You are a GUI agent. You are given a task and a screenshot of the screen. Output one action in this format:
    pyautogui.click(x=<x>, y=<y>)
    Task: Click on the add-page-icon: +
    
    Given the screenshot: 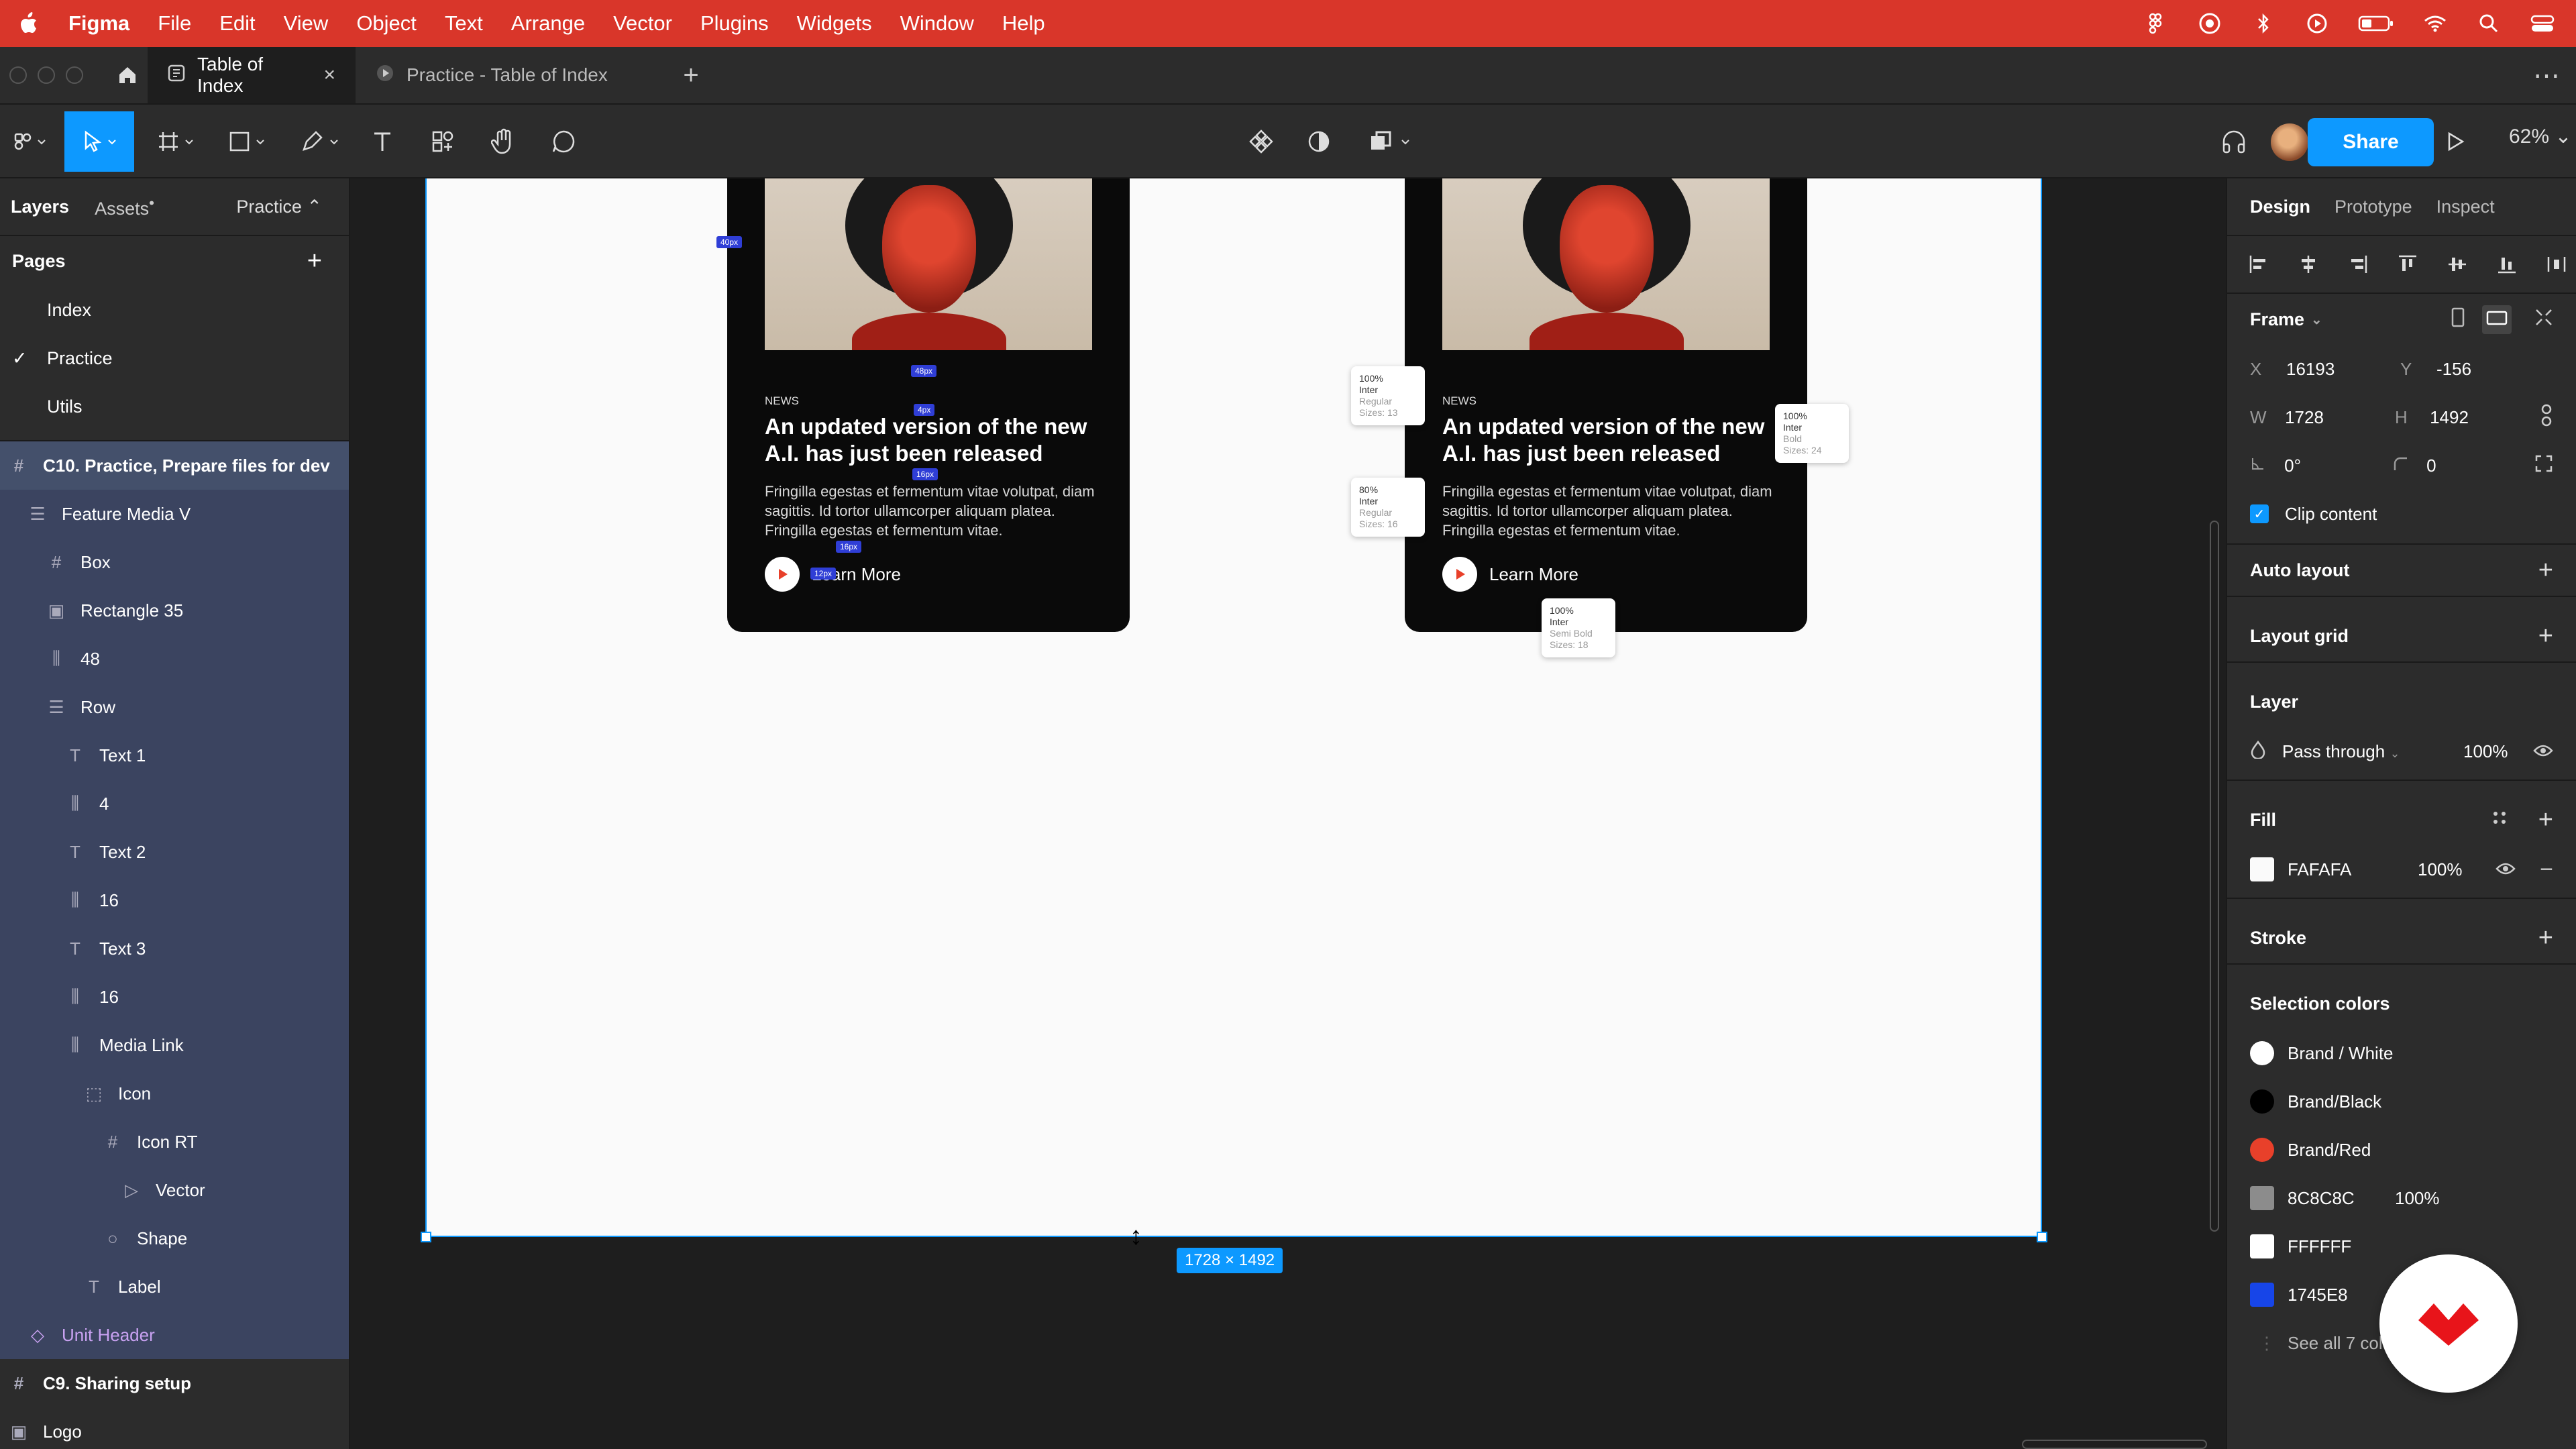 What is the action you would take?
    pyautogui.click(x=314, y=261)
    